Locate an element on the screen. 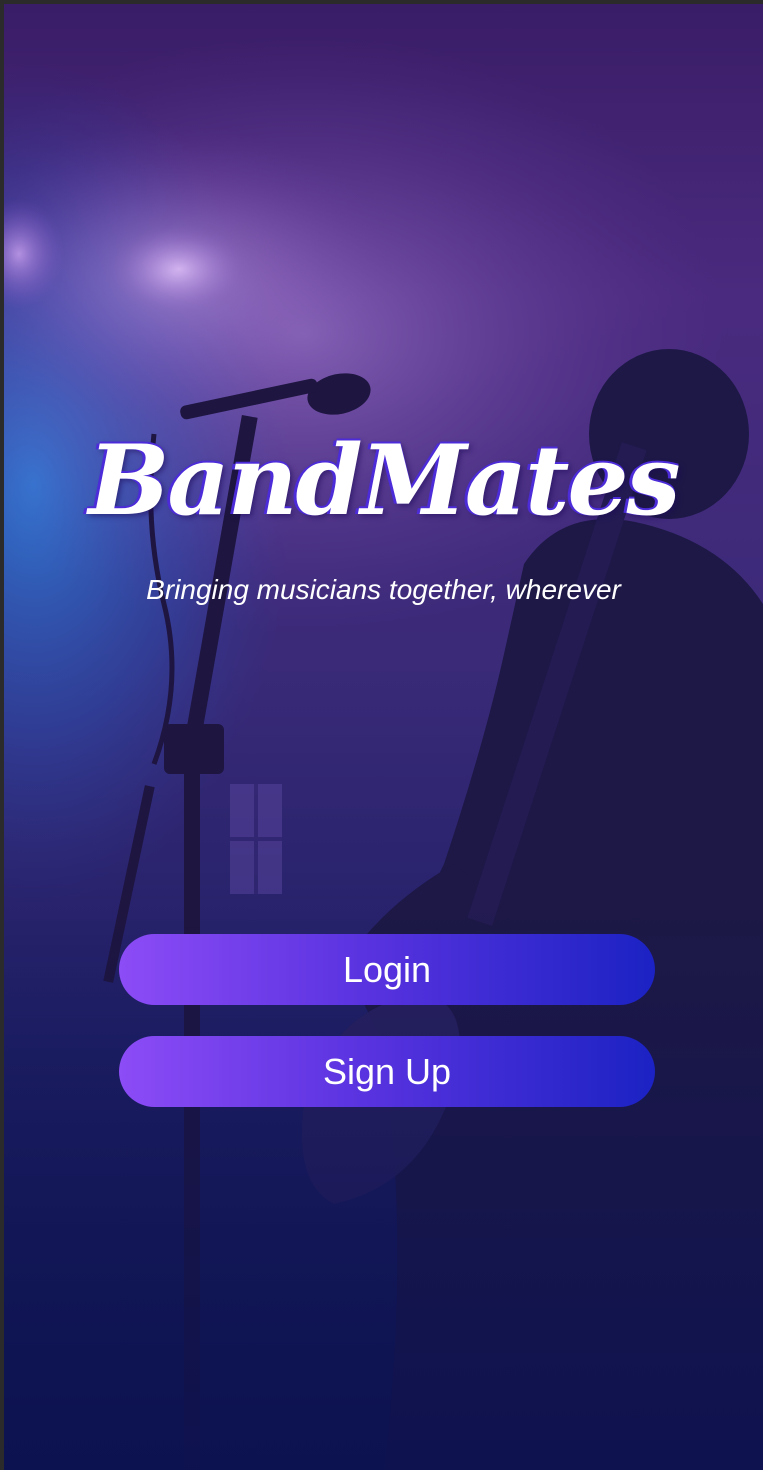 This screenshot has width=763, height=1470. login-button: Login is located at coordinates (387, 969).